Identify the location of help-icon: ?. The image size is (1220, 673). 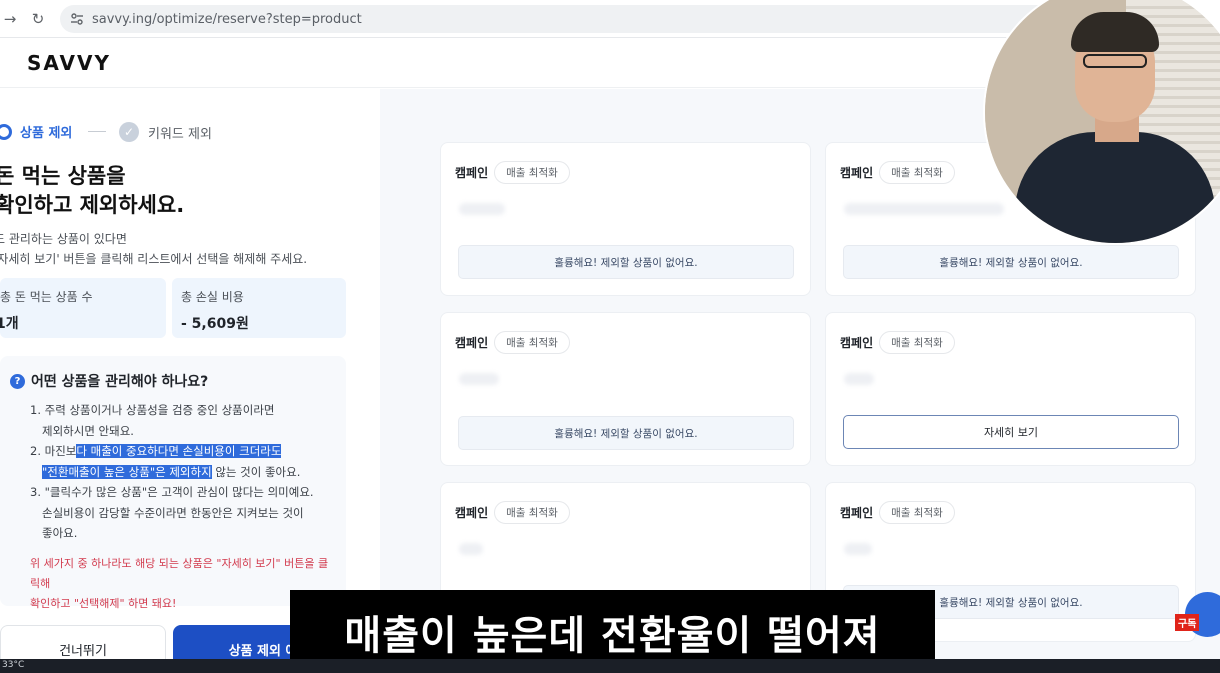
(17, 381).